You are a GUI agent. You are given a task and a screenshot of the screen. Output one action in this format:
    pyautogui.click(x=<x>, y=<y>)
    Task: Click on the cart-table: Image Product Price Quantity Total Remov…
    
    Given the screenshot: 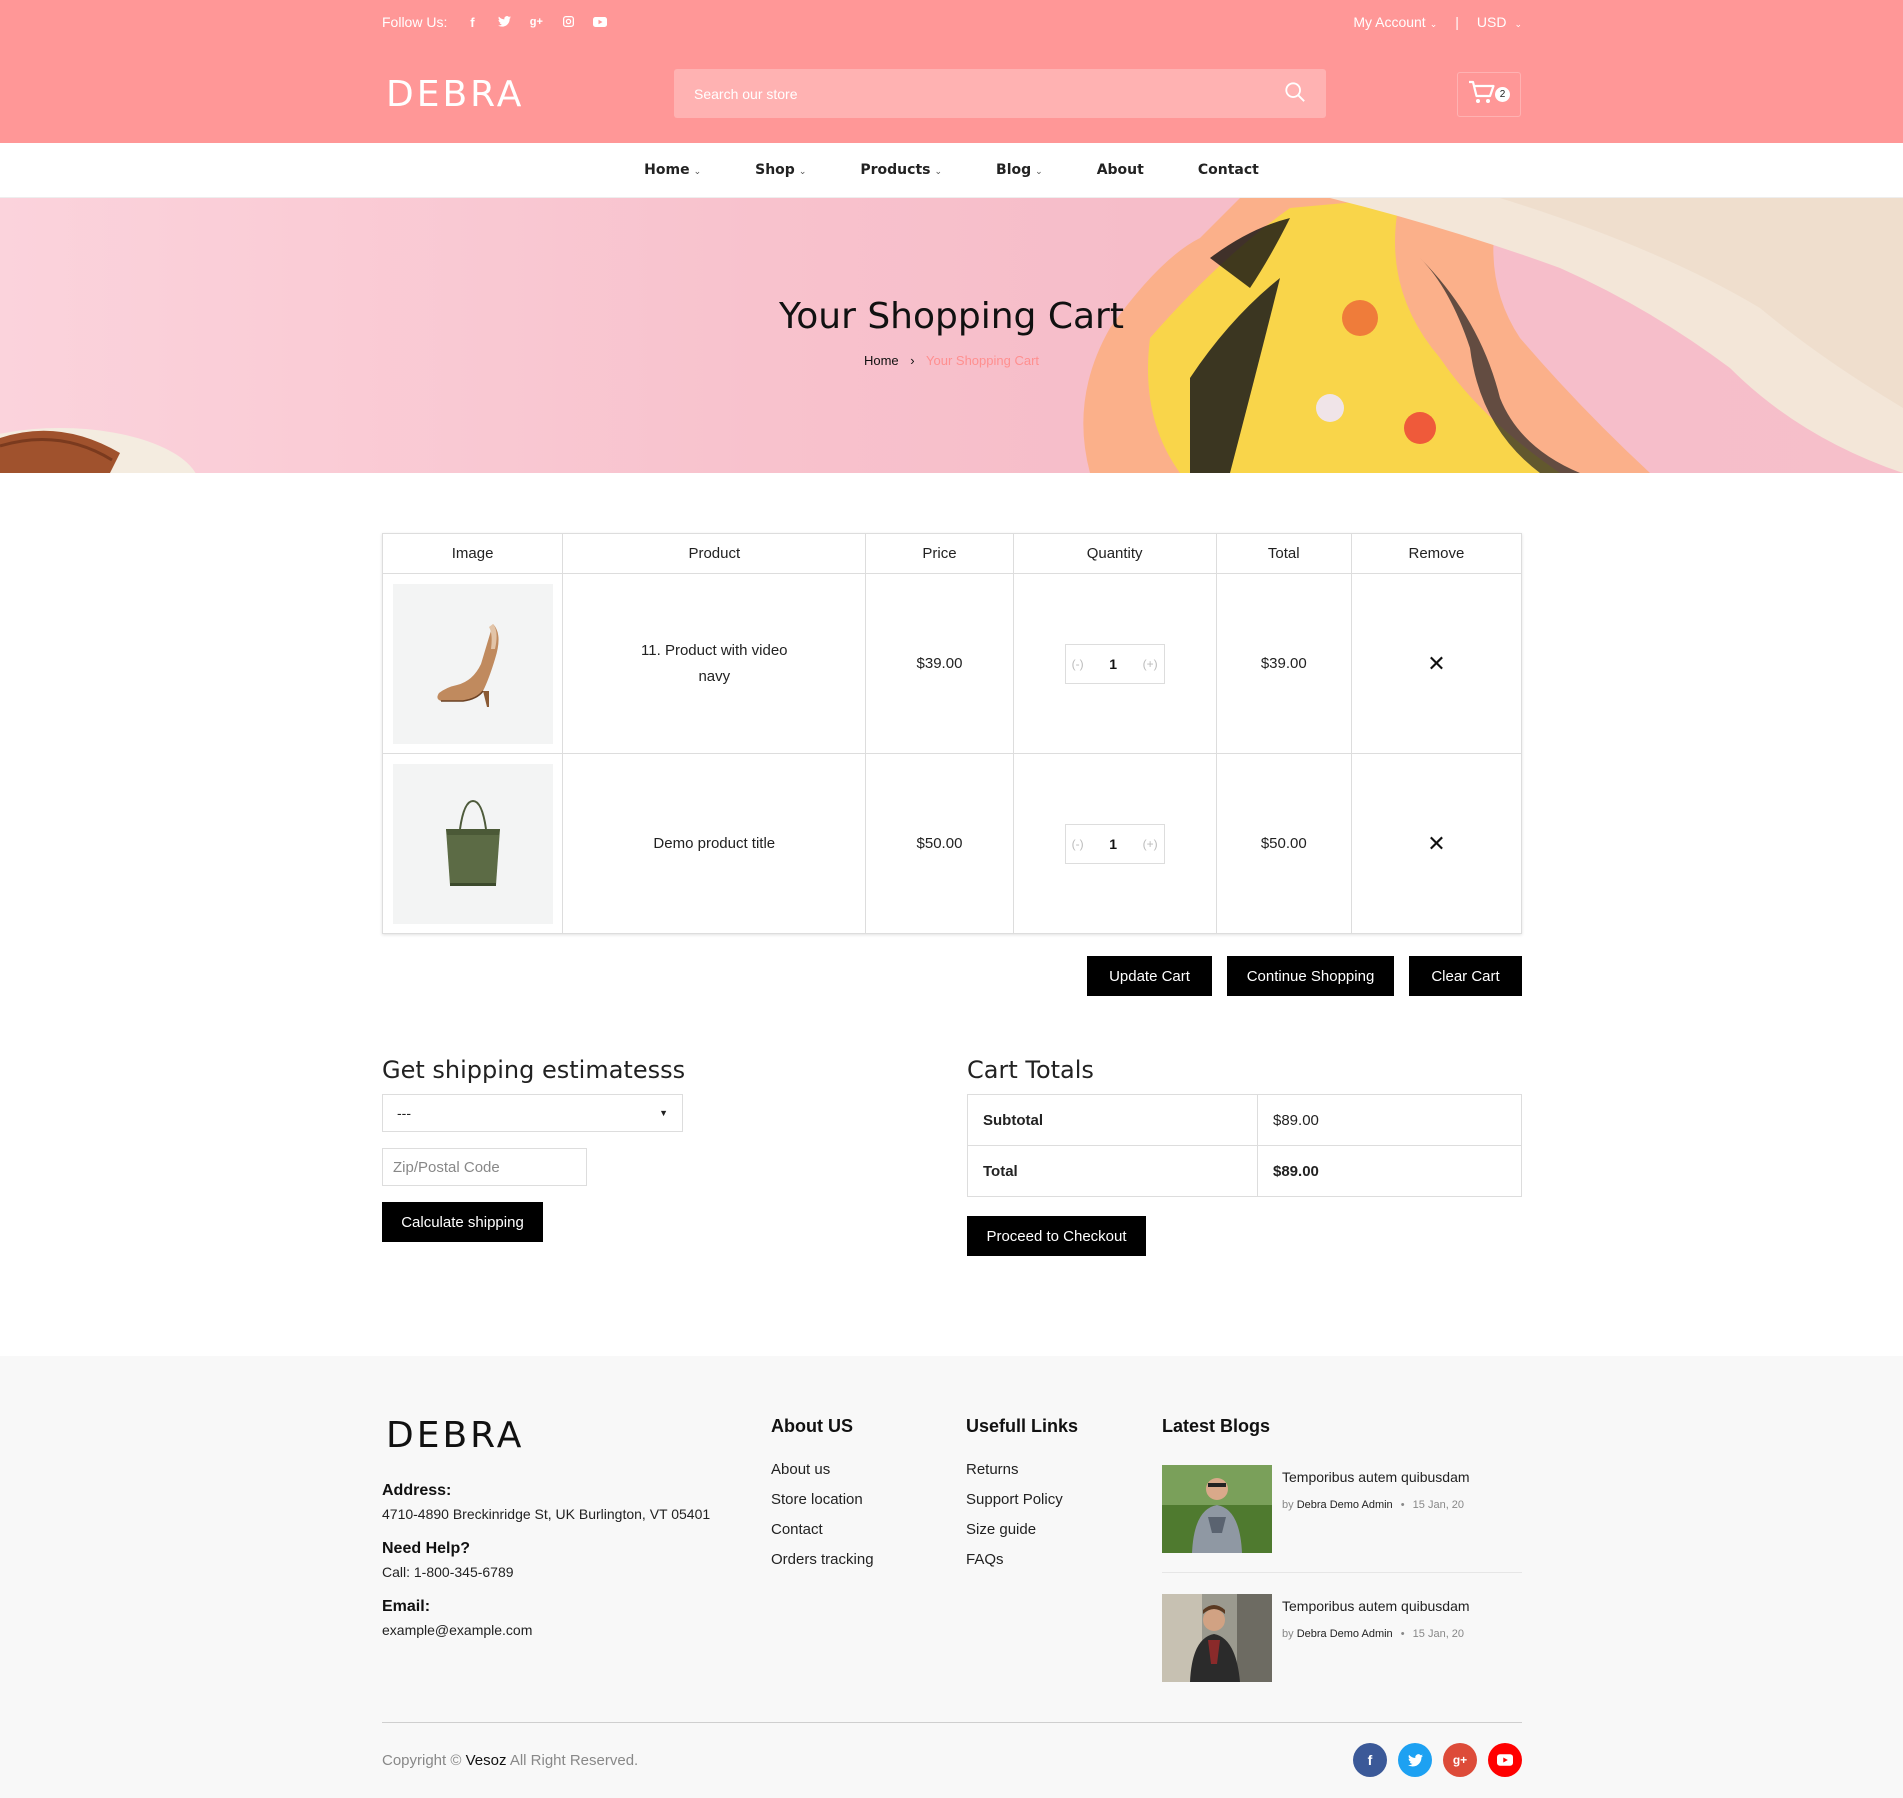 What is the action you would take?
    pyautogui.click(x=952, y=733)
    